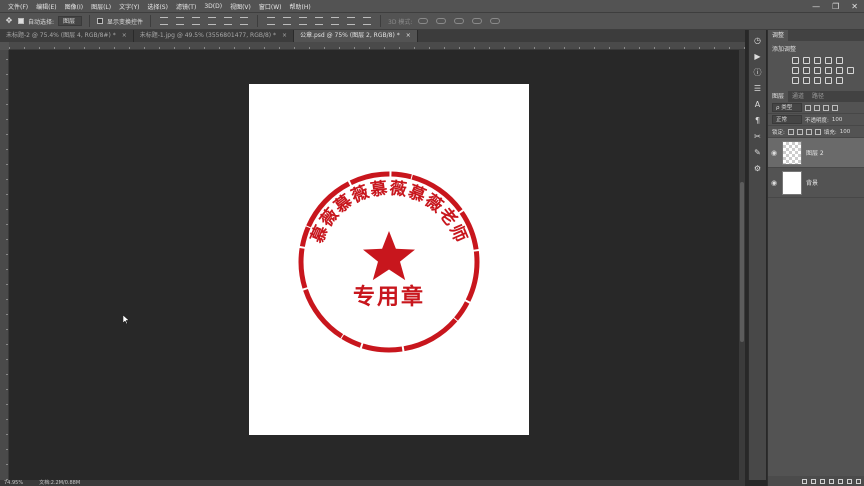  I want to click on restore-button: ❐, so click(835, 6).